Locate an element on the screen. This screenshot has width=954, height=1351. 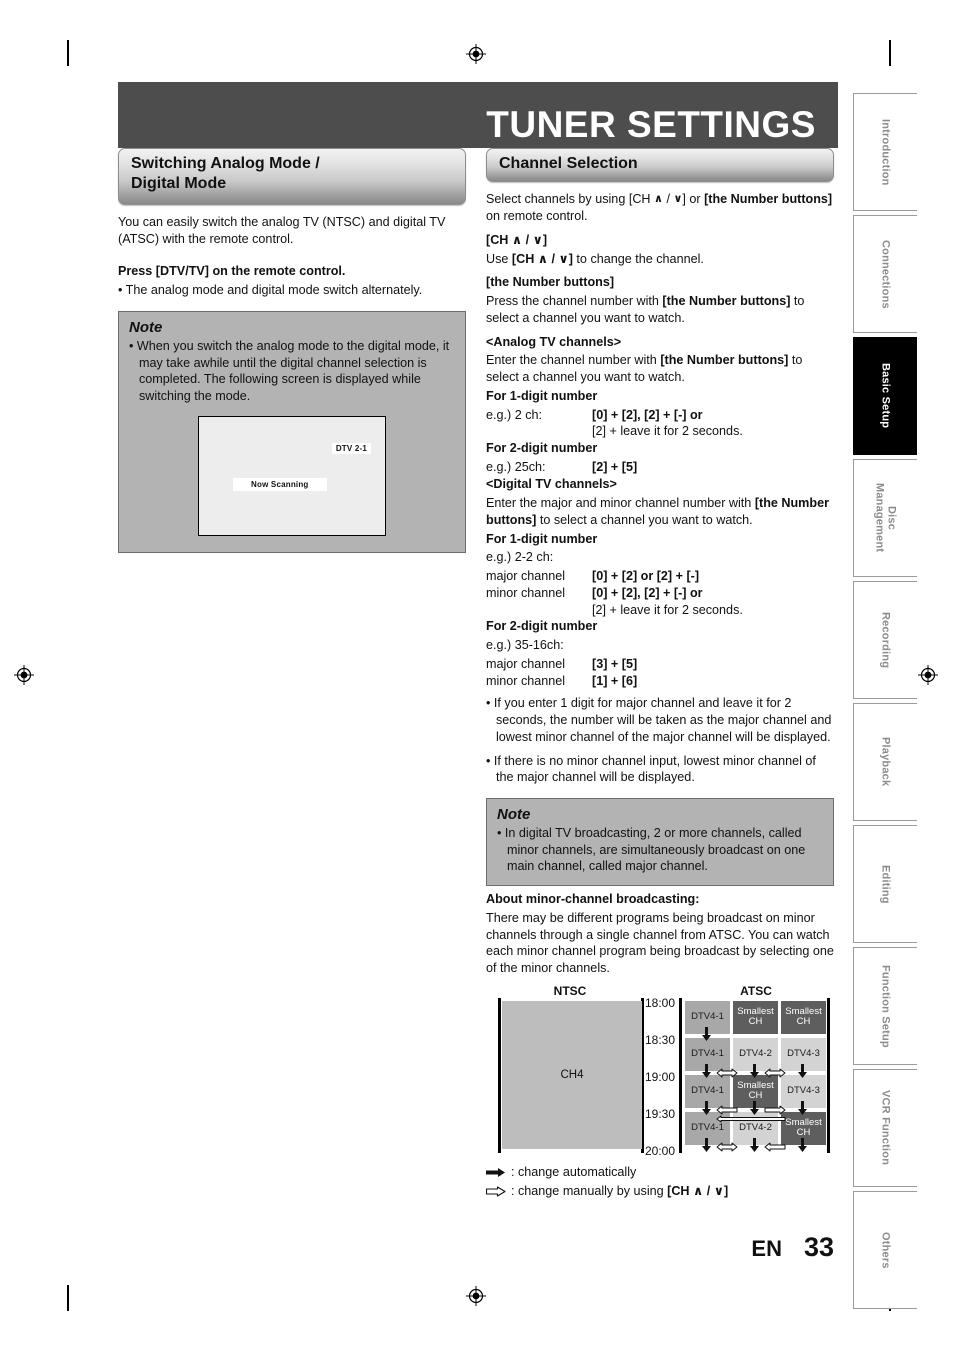
time-tick-1830: 18:30 is located at coordinates (659, 1039).